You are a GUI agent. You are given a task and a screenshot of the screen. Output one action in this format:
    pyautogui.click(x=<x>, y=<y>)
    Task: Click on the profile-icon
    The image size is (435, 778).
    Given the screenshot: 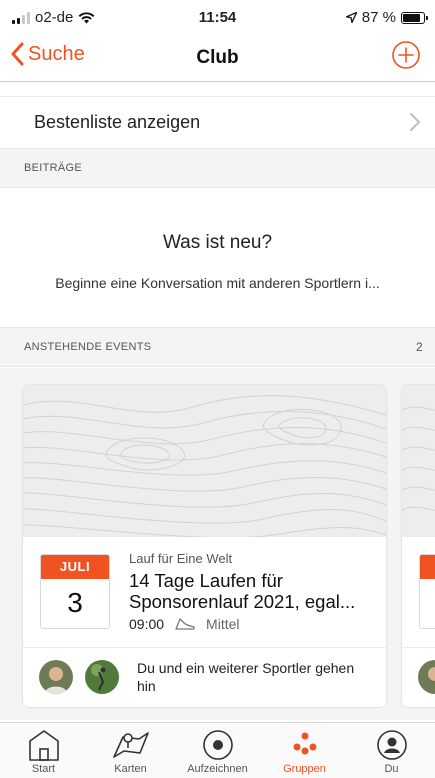 What is the action you would take?
    pyautogui.click(x=391, y=745)
    